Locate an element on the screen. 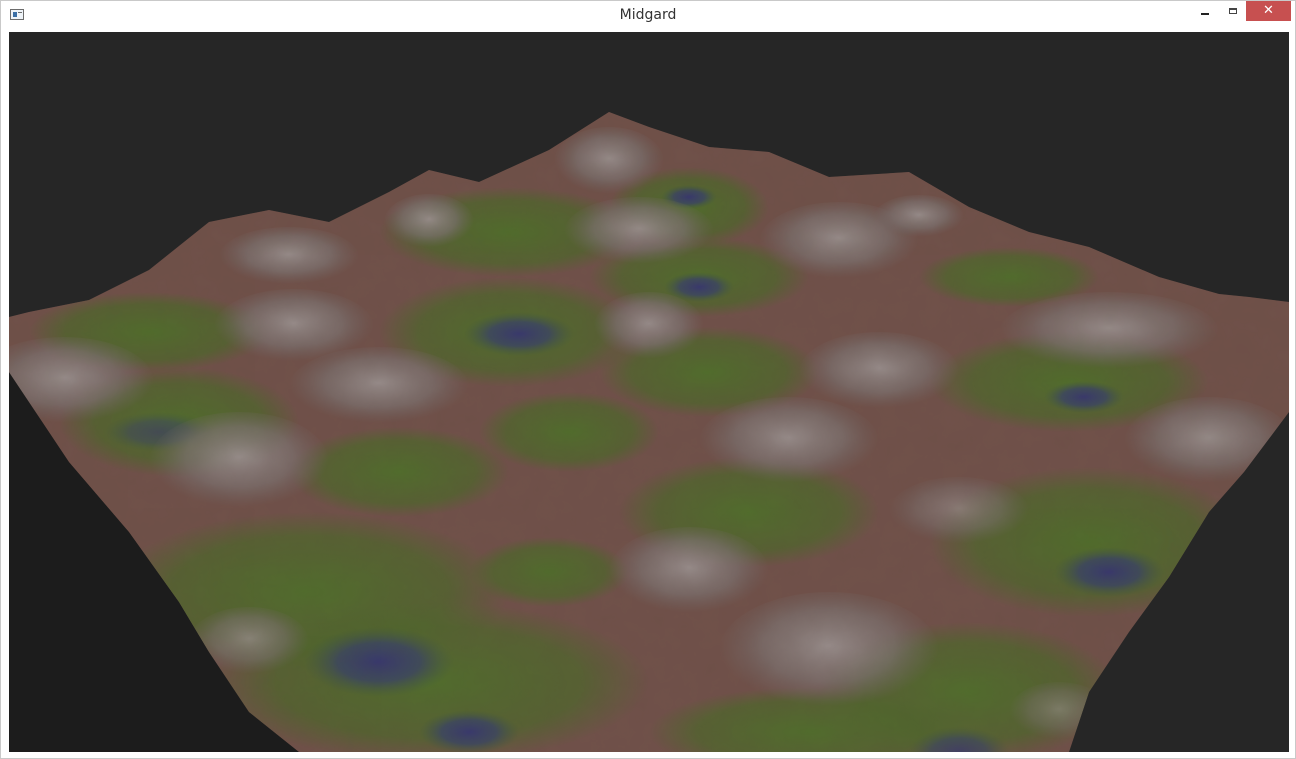 This screenshot has width=1296, height=759. window-title: Midgard is located at coordinates (648, 15).